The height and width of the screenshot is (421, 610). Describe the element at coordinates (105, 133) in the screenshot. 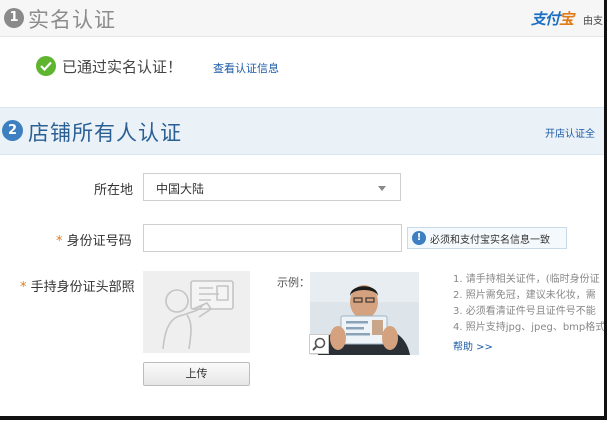

I see `section2-title: 店铺所有人认证` at that location.